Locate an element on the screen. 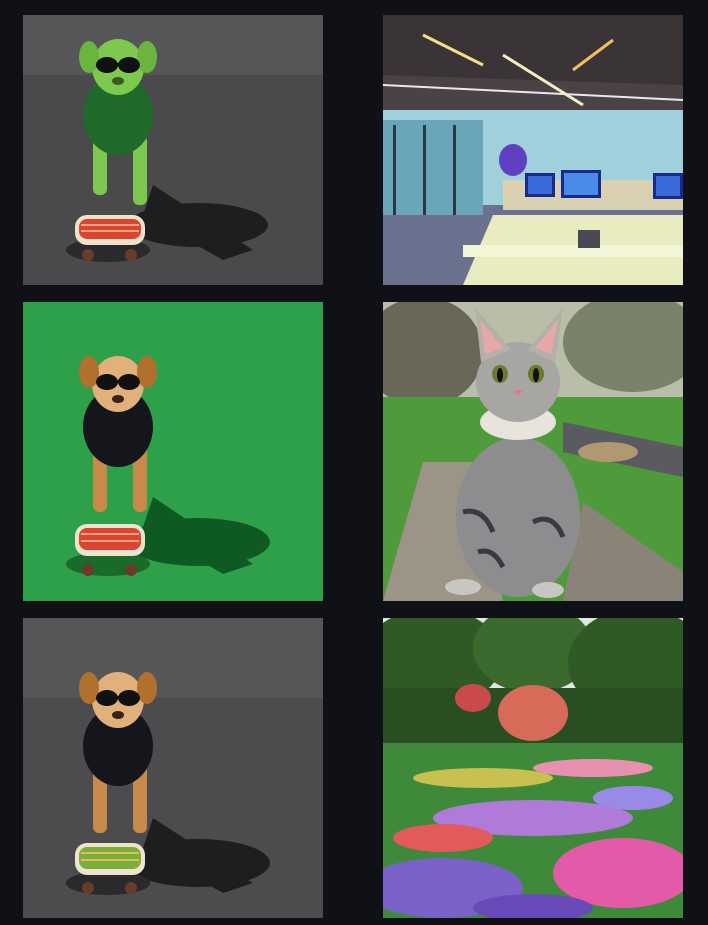 This screenshot has height=925, width=708. image-flower-garden is located at coordinates (533, 768).